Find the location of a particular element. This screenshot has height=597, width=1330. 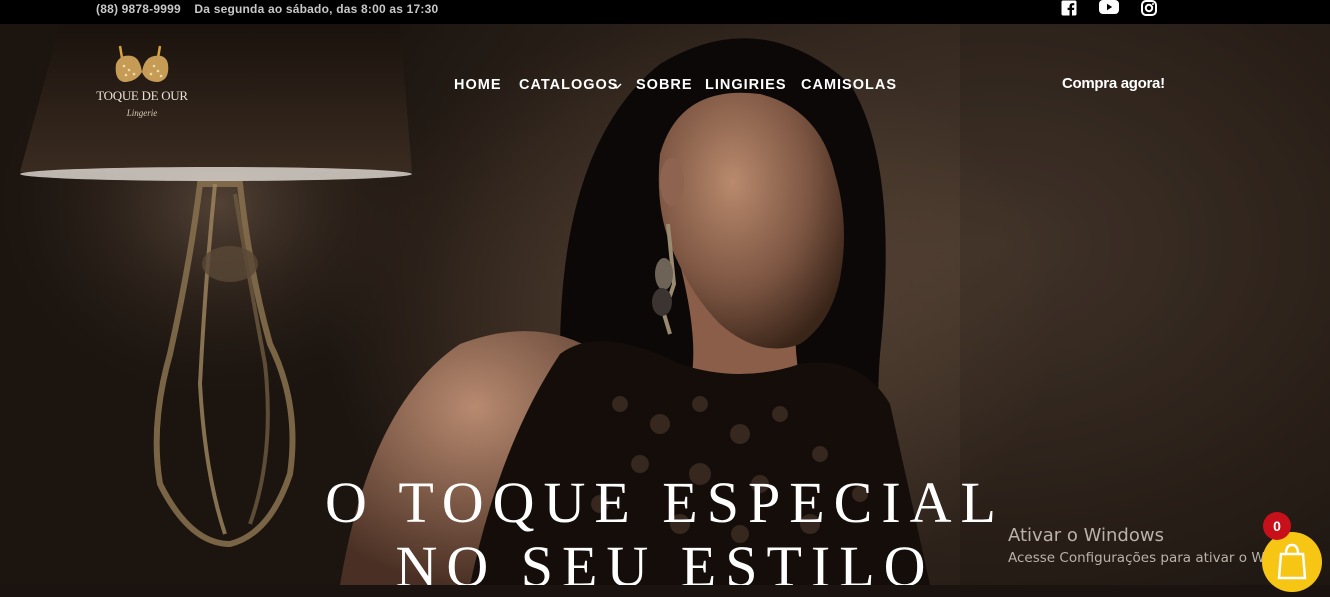

cart-count-badge: 0 is located at coordinates (1277, 526).